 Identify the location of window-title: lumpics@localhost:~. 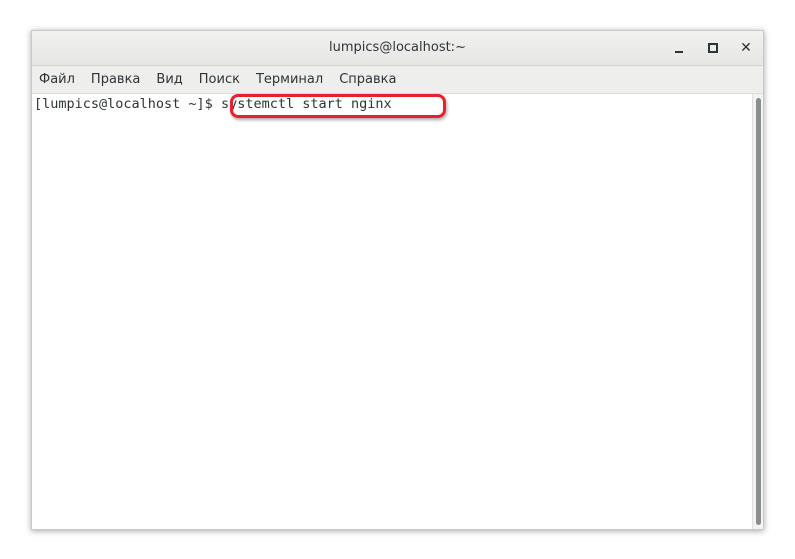
(397, 47).